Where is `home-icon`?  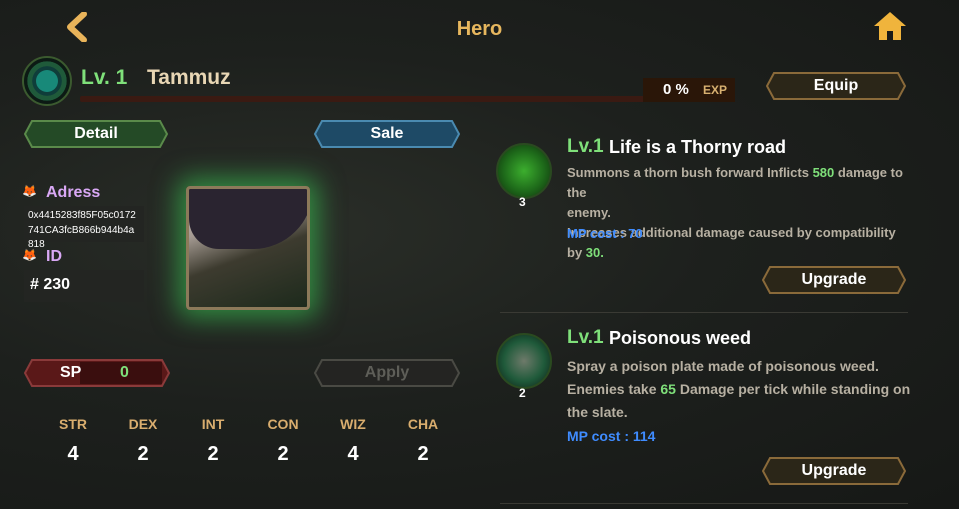
home-icon is located at coordinates (890, 26).